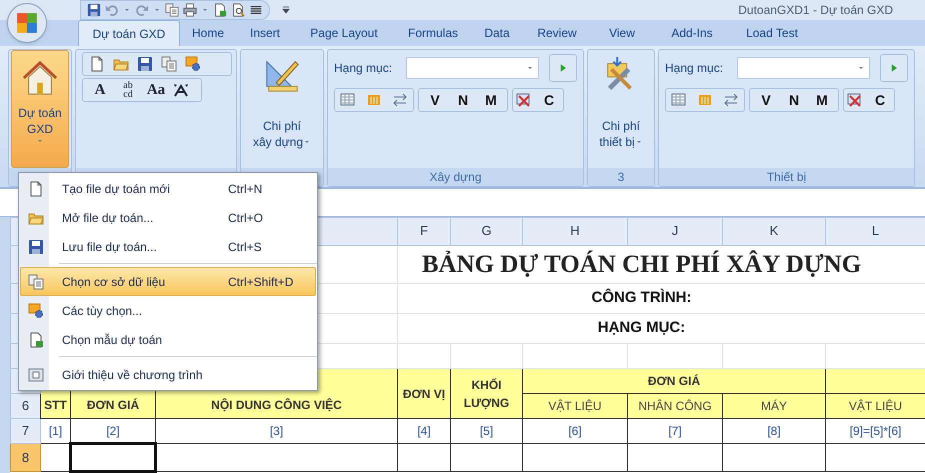 The height and width of the screenshot is (473, 925). Describe the element at coordinates (621, 177) in the screenshot. I see `group-label: 3` at that location.